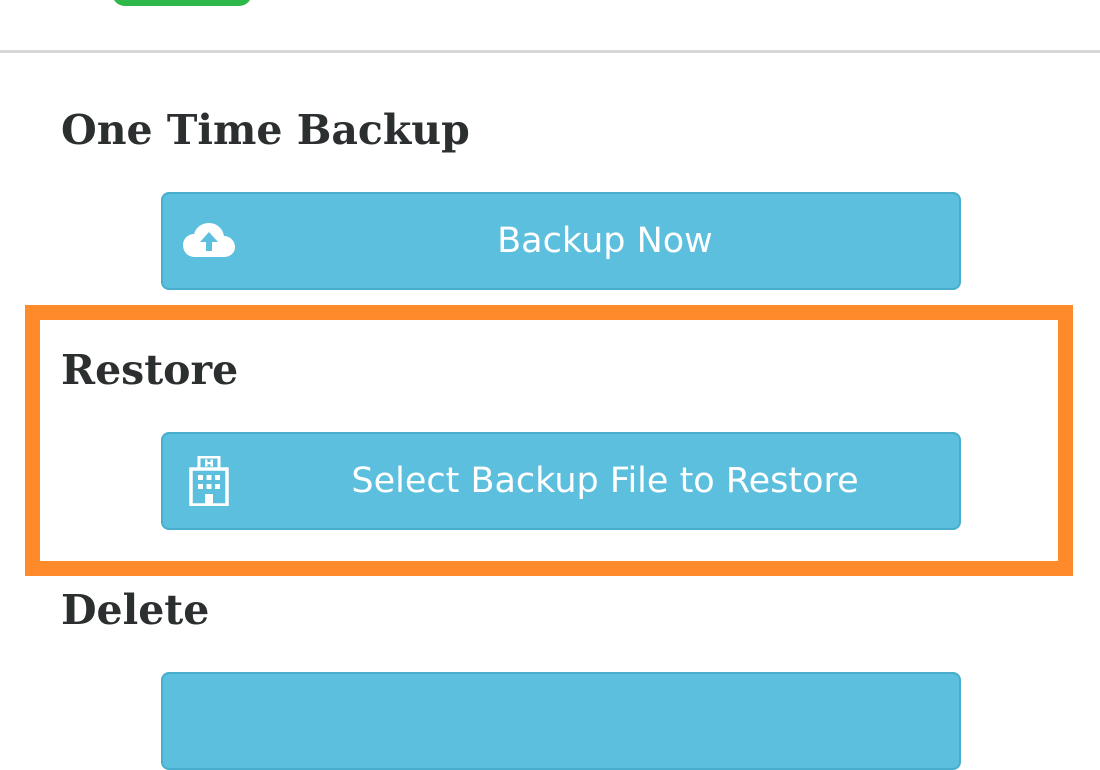 This screenshot has width=1100, height=770. What do you see at coordinates (209, 241) in the screenshot?
I see `cloud-upload-icon` at bounding box center [209, 241].